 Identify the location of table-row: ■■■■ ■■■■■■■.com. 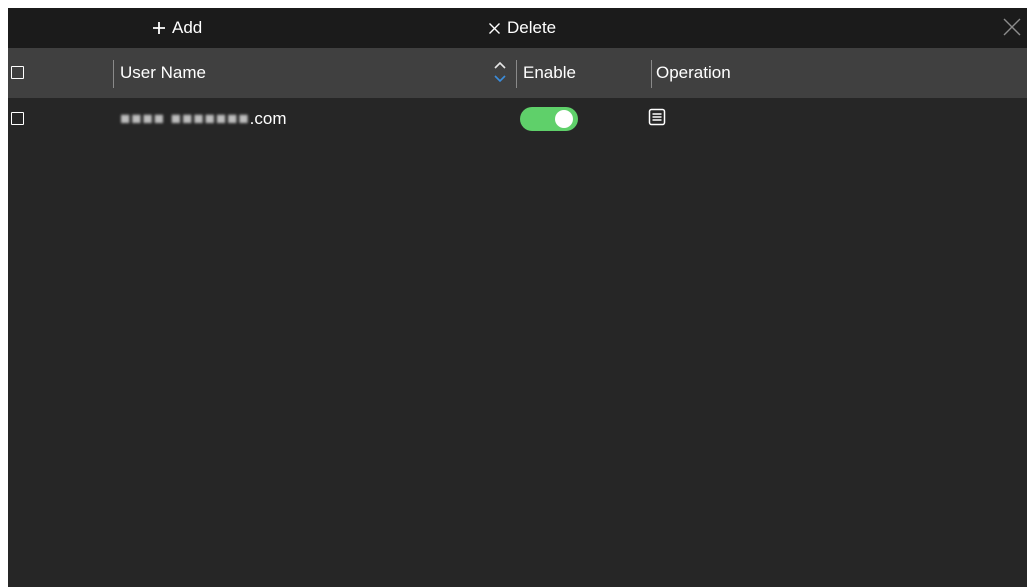
(517, 119).